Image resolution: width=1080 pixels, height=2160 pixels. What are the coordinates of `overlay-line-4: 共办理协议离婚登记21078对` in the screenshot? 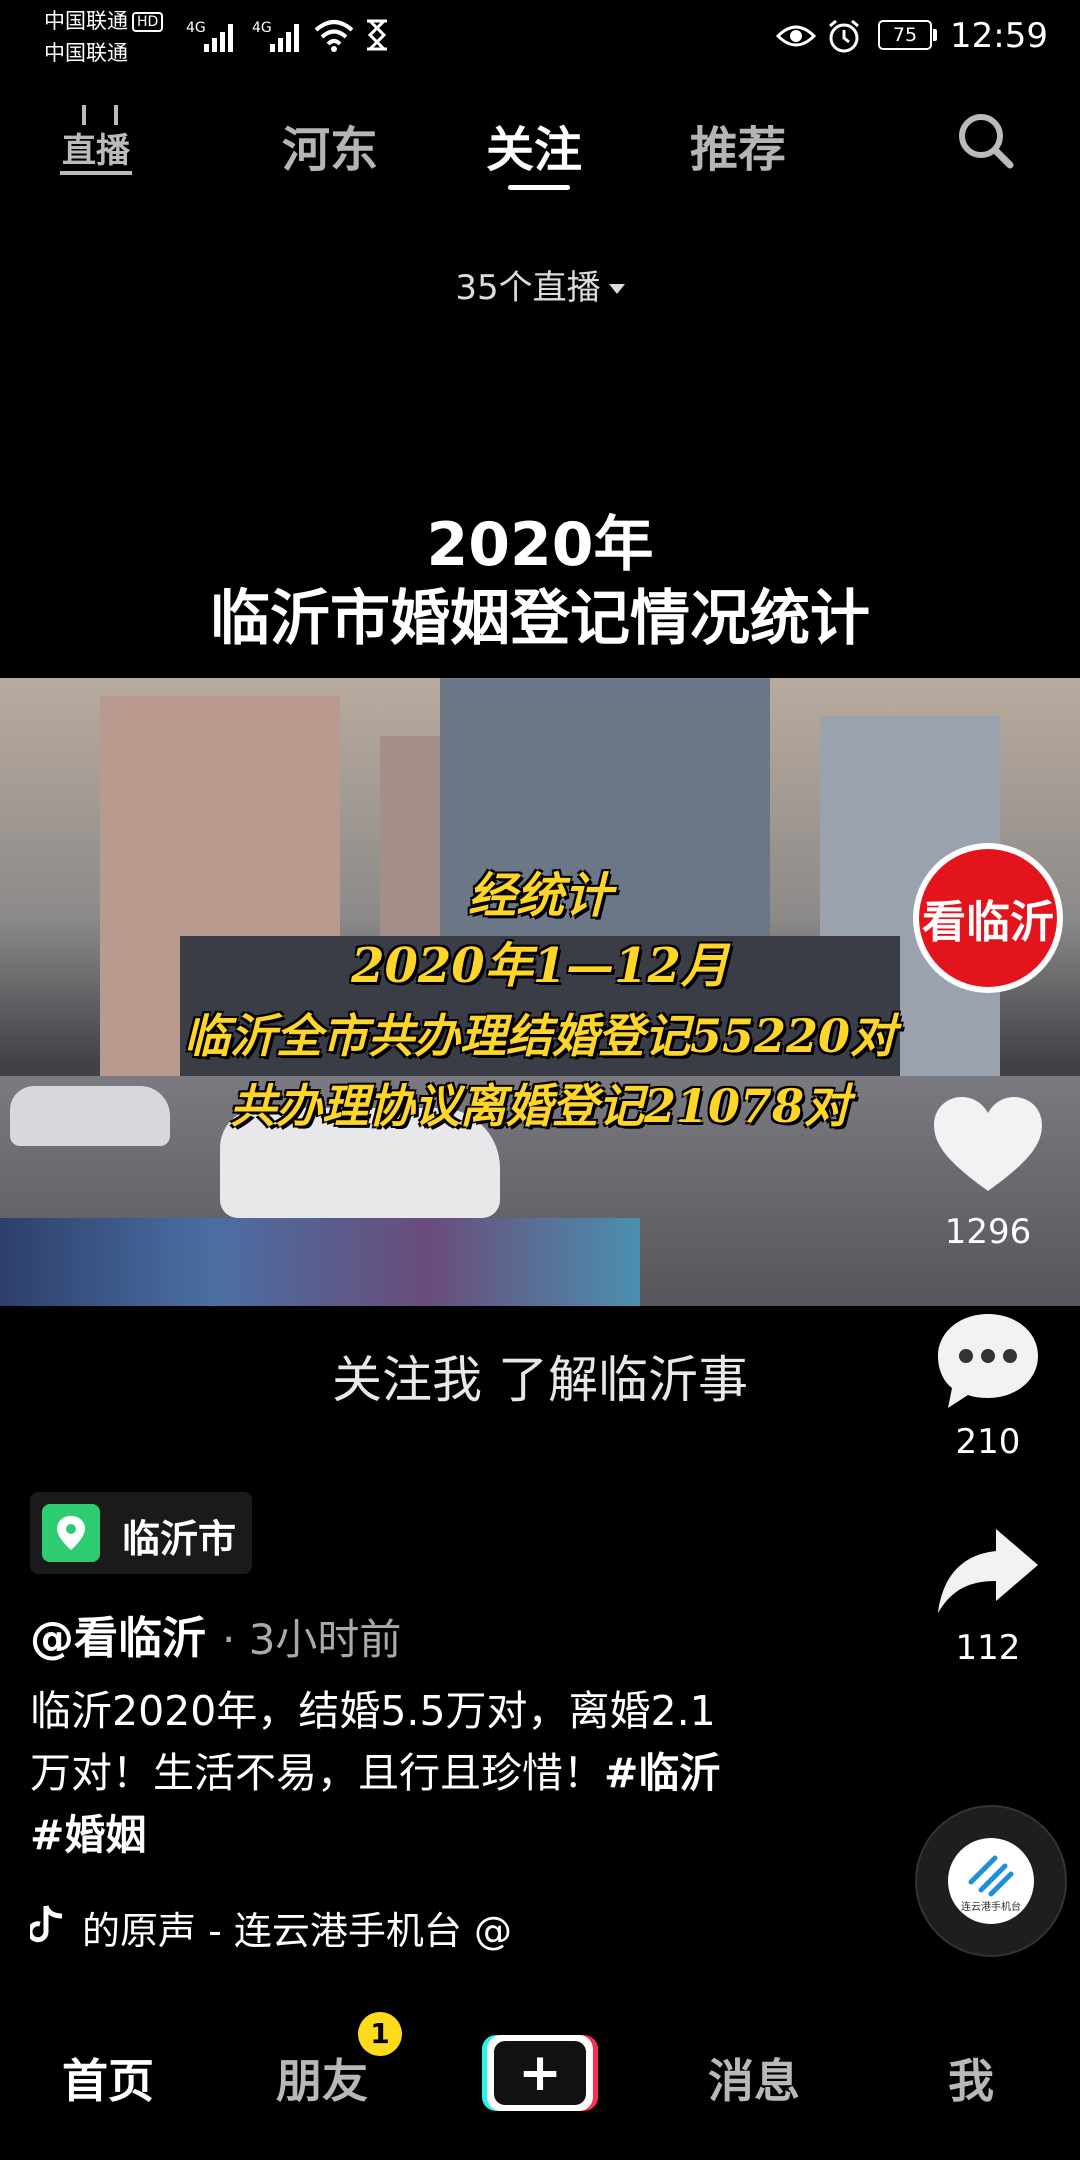 It's located at (540, 1106).